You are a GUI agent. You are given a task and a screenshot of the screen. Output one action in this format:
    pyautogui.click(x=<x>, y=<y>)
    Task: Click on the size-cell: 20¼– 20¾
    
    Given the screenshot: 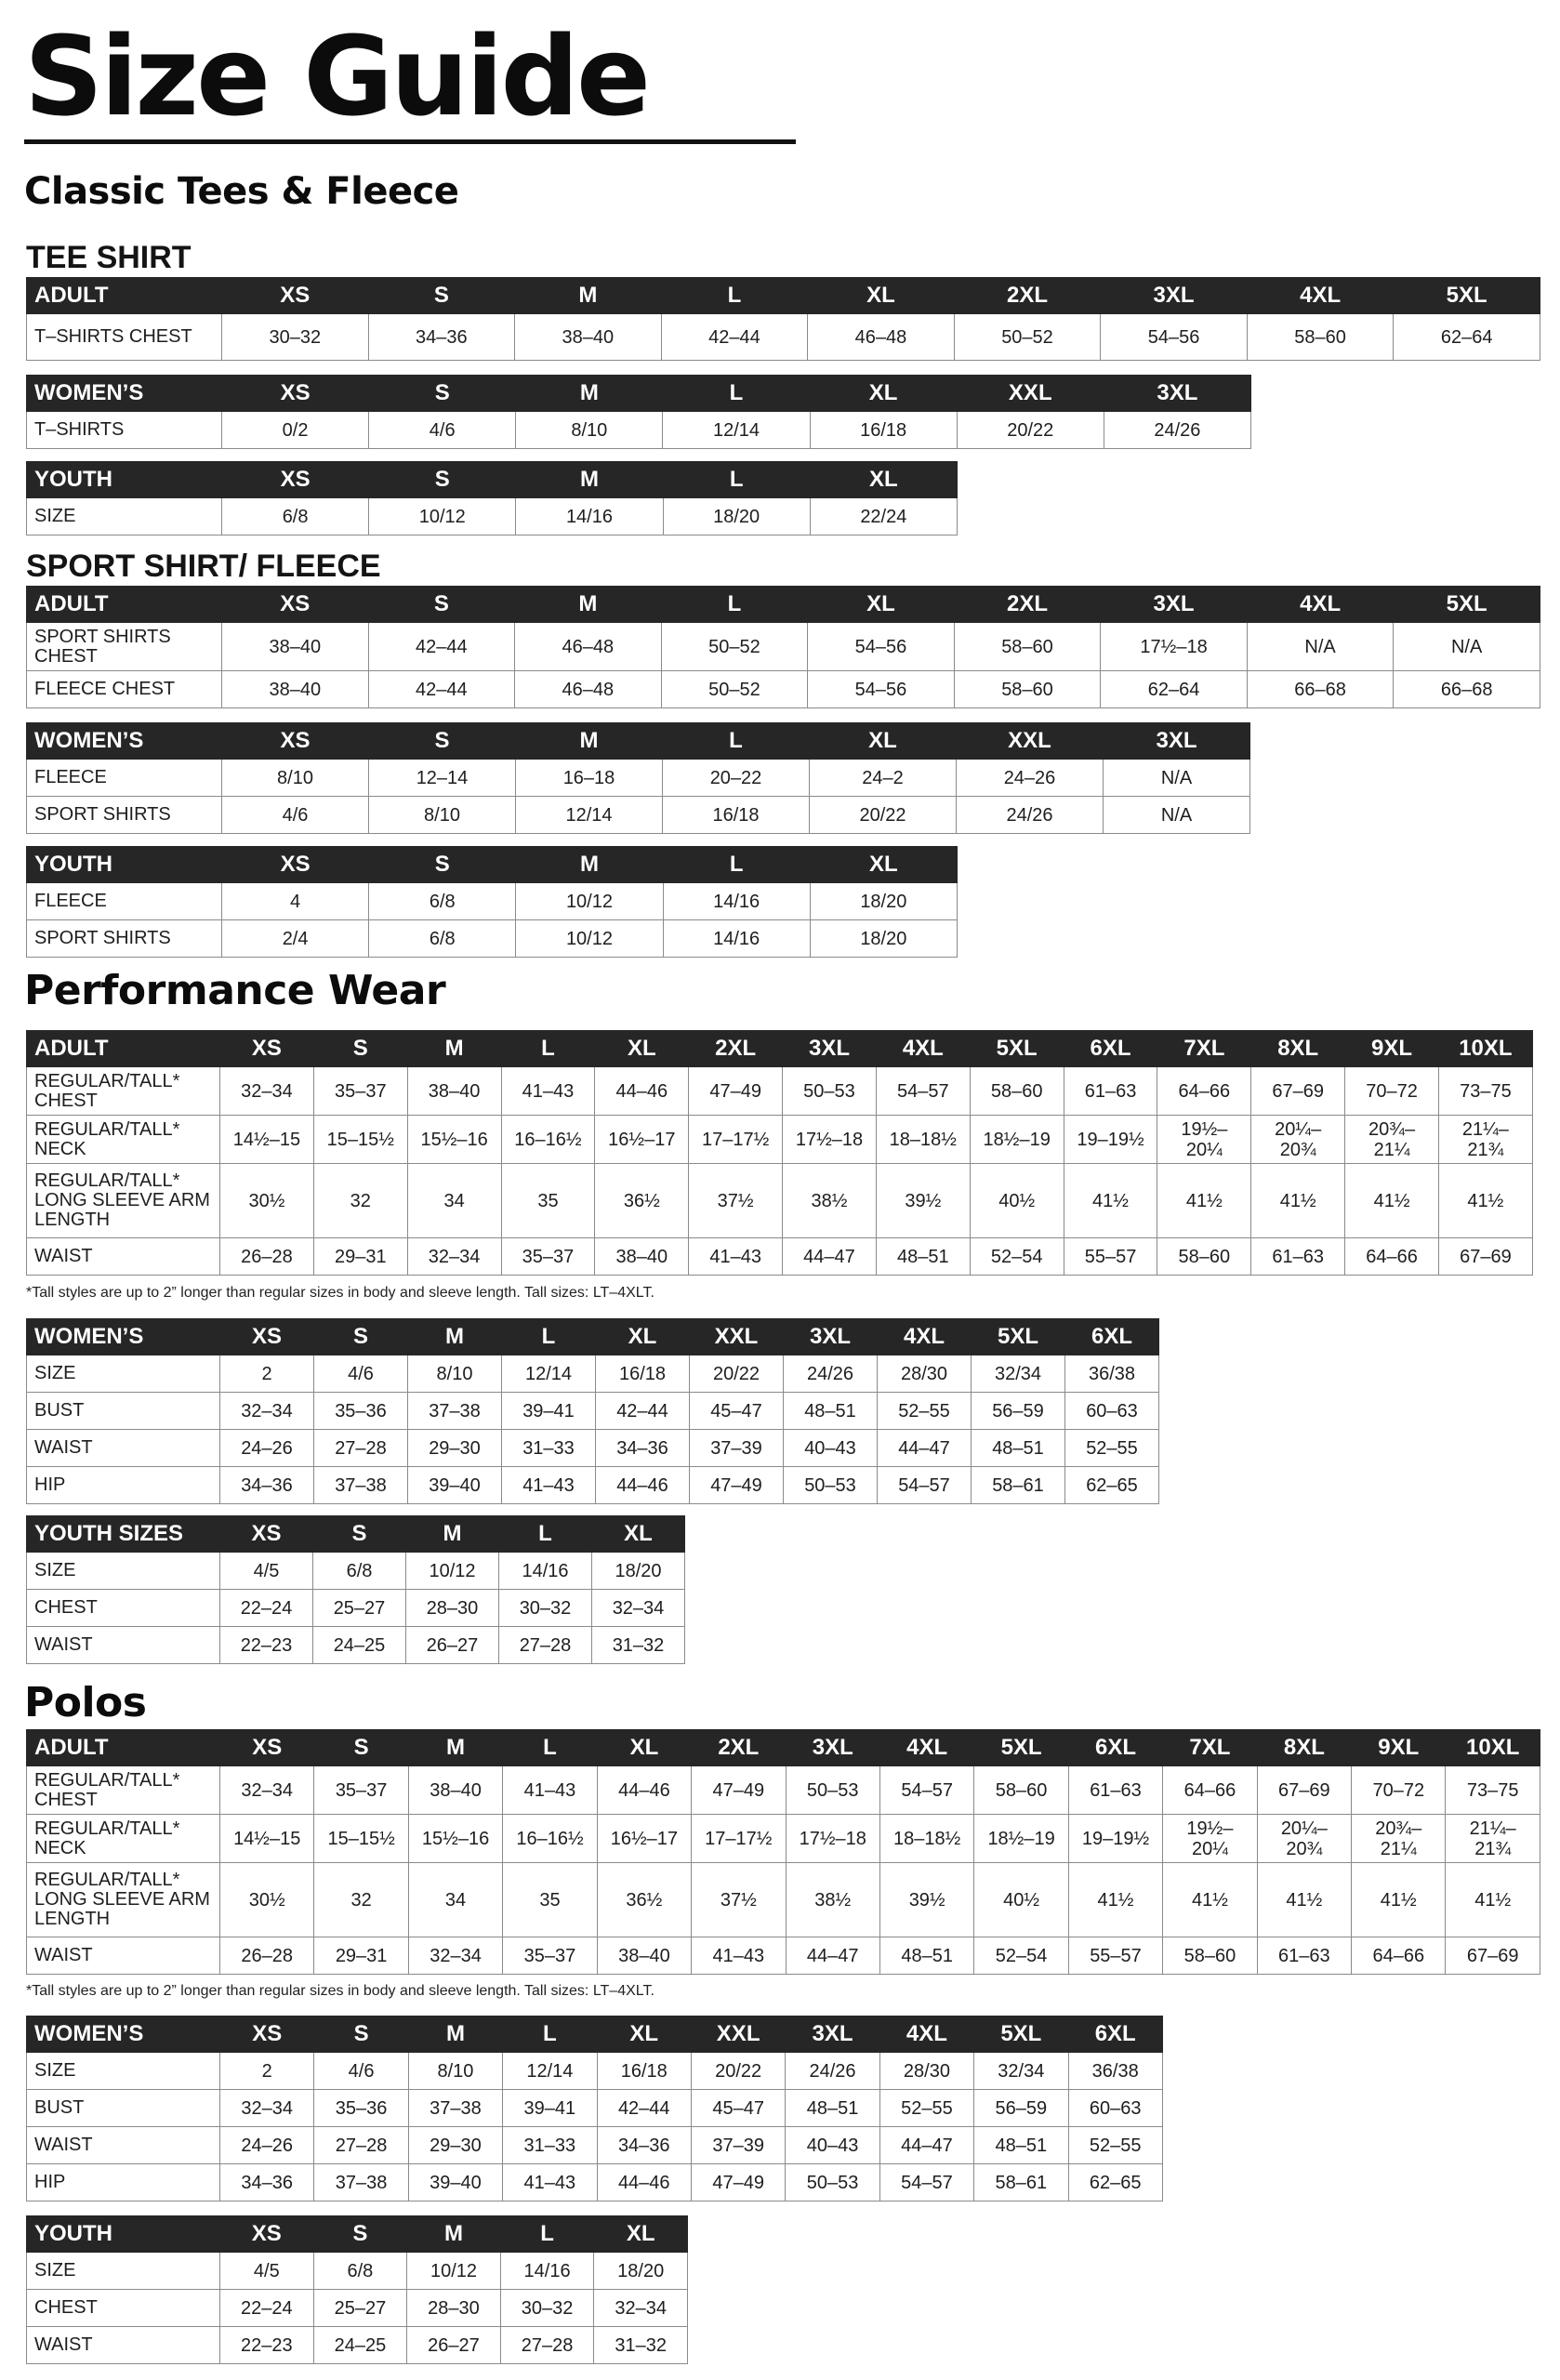 What is the action you would take?
    pyautogui.click(x=1298, y=1139)
    